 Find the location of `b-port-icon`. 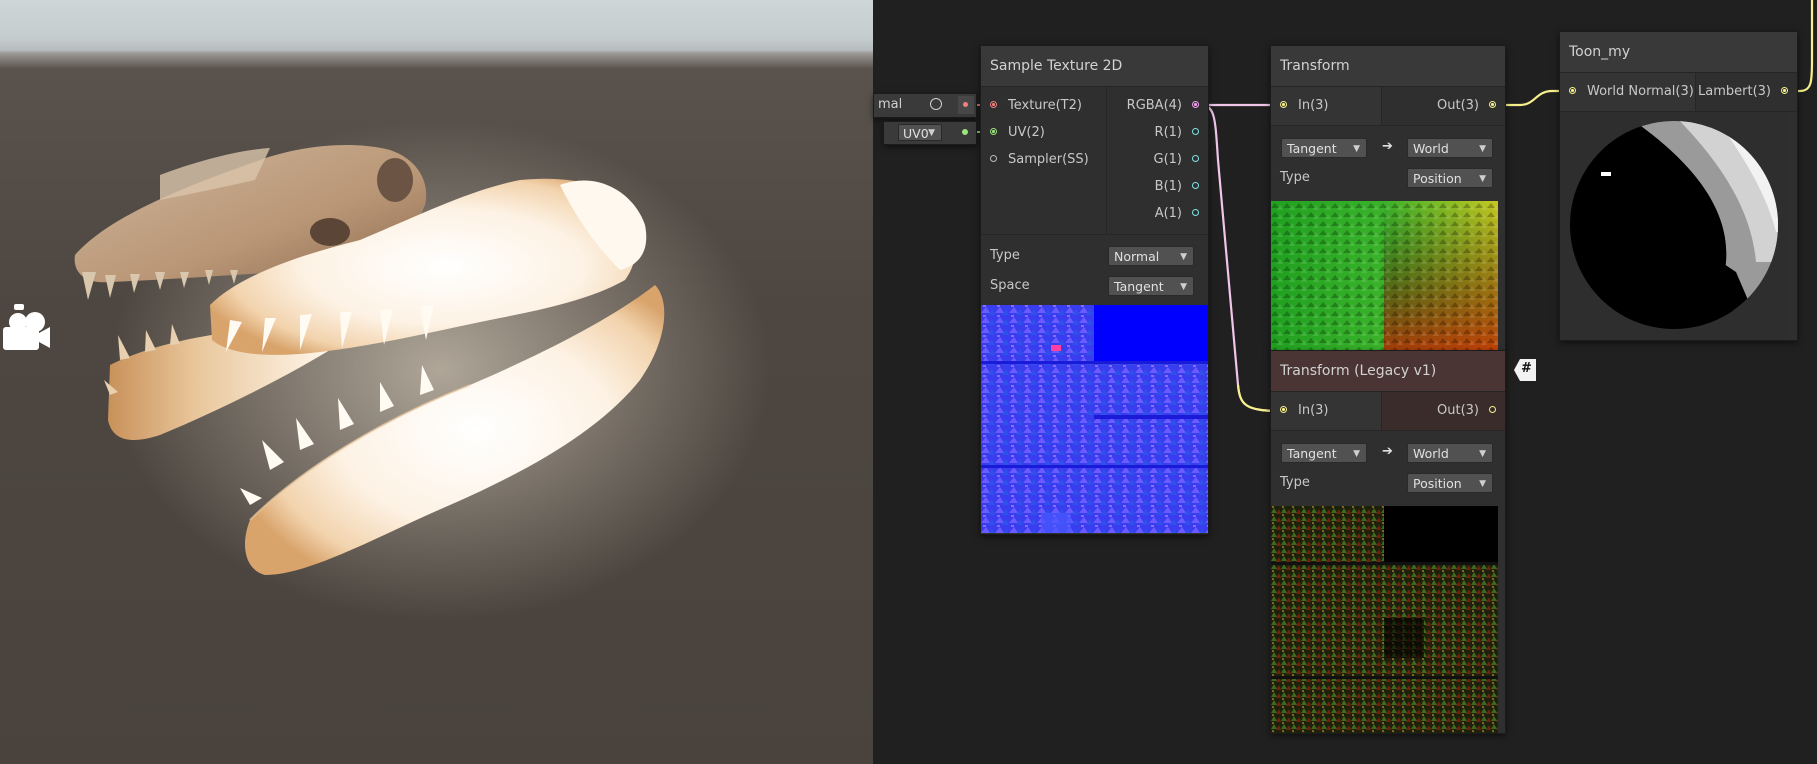

b-port-icon is located at coordinates (1195, 185).